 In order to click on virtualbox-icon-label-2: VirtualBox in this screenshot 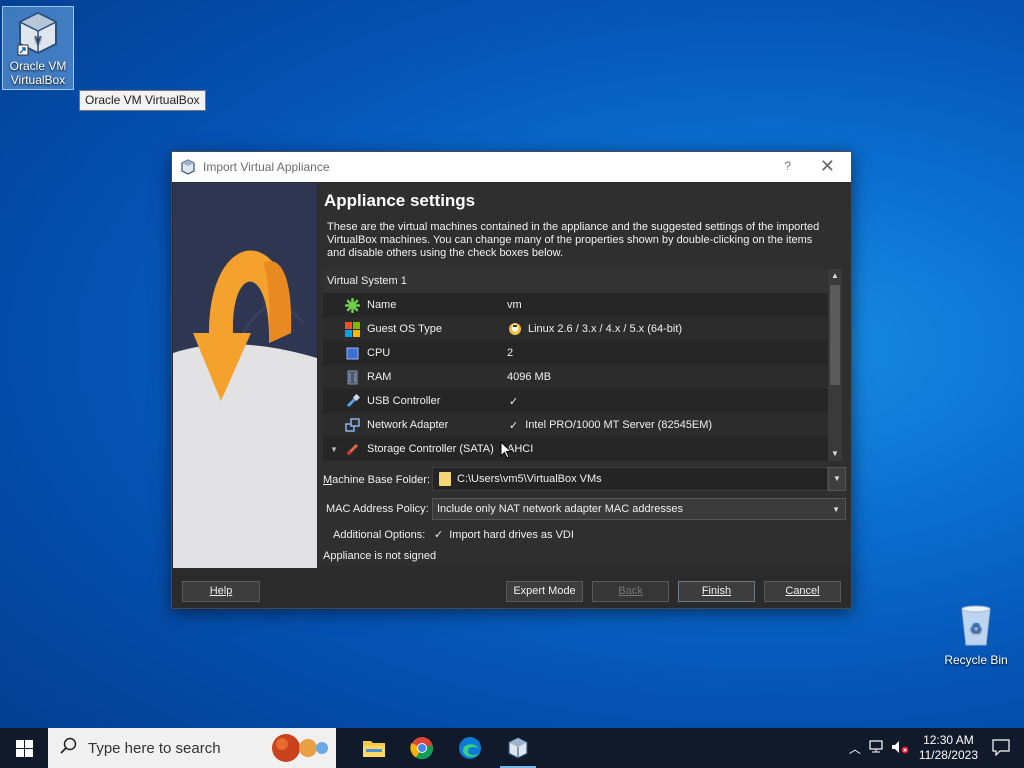, I will do `click(38, 80)`.